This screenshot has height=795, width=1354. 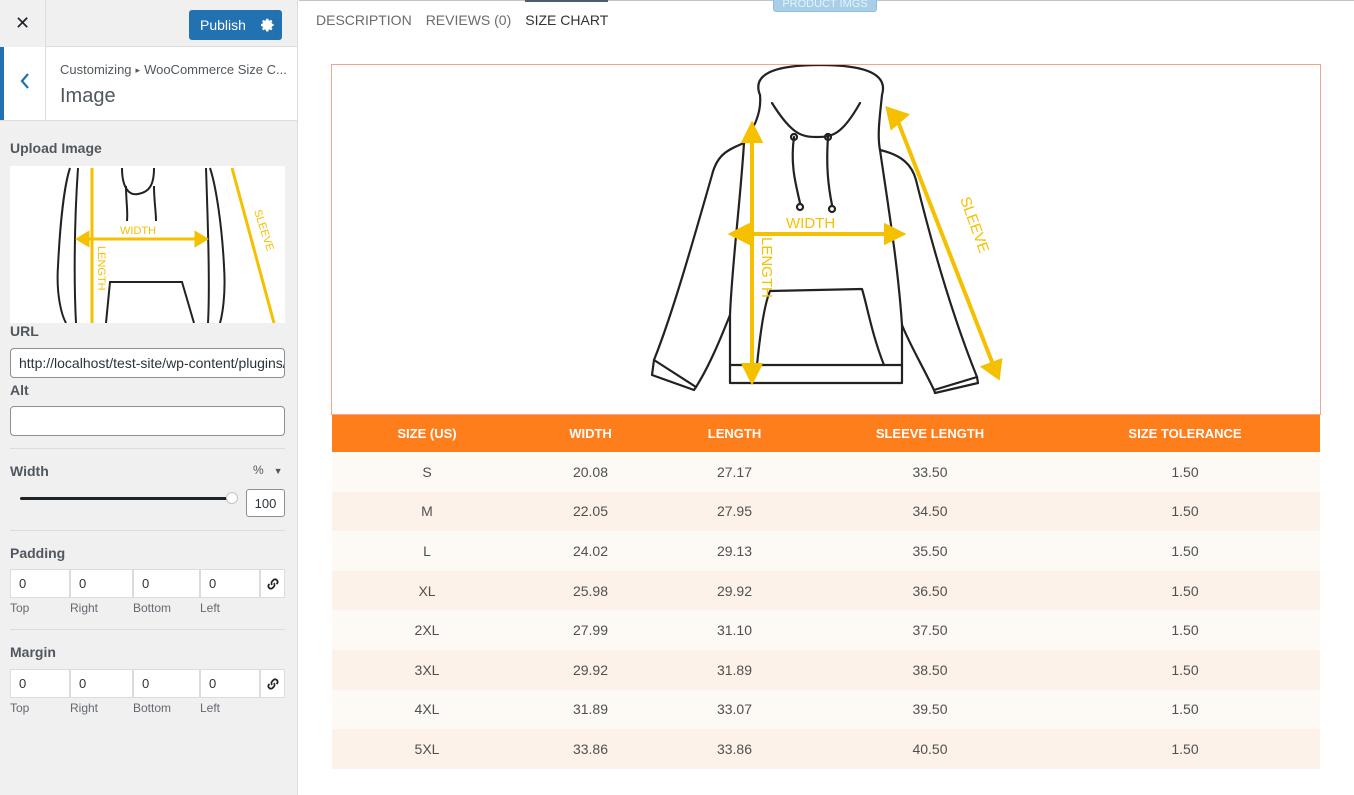 What do you see at coordinates (29, 471) in the screenshot?
I see `width-label: Width` at bounding box center [29, 471].